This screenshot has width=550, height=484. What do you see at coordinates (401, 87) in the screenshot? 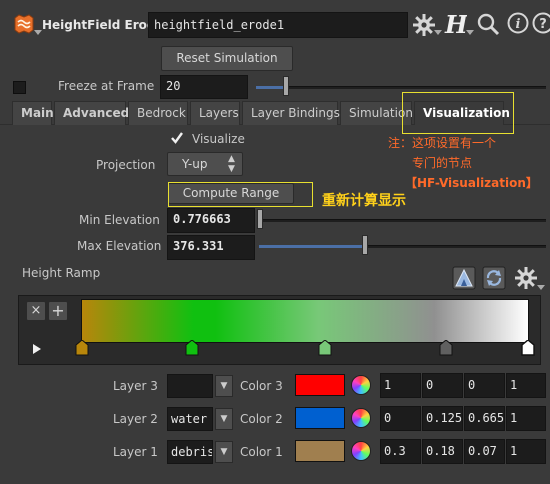
I see `freeze-slider-track` at bounding box center [401, 87].